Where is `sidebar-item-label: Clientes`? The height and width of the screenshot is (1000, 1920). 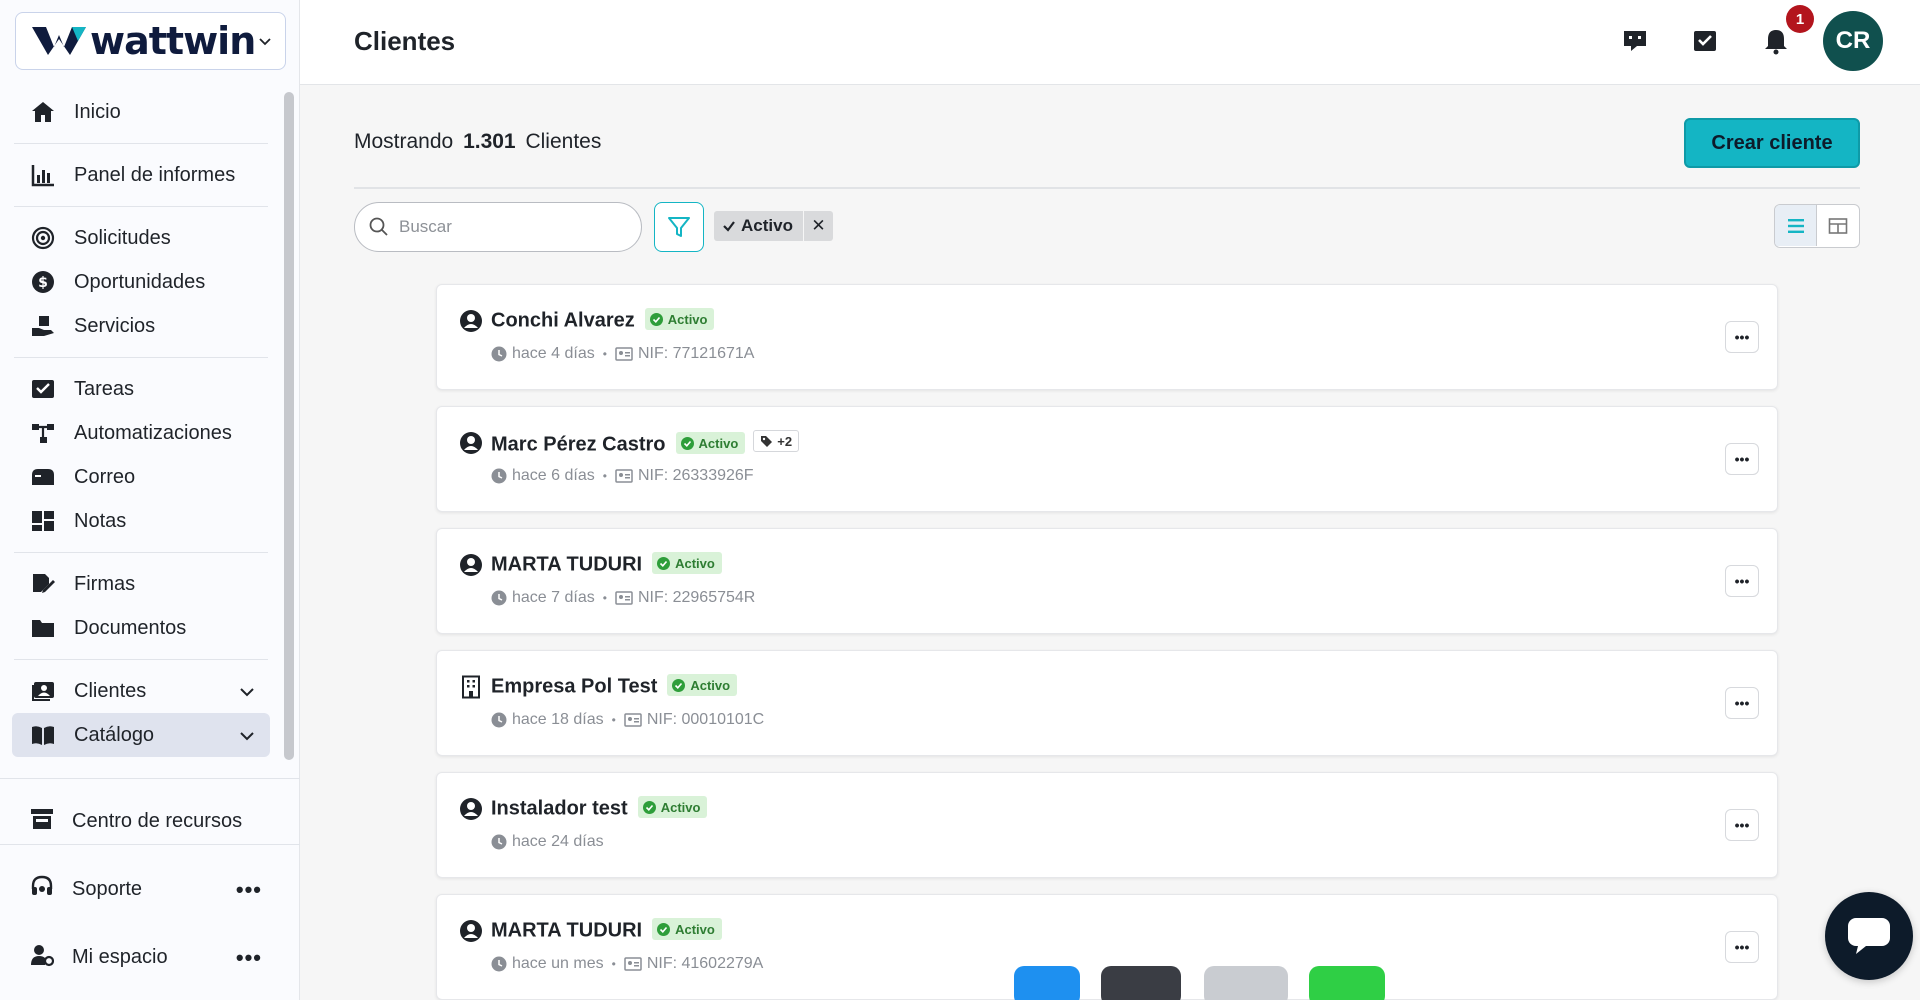 sidebar-item-label: Clientes is located at coordinates (110, 690).